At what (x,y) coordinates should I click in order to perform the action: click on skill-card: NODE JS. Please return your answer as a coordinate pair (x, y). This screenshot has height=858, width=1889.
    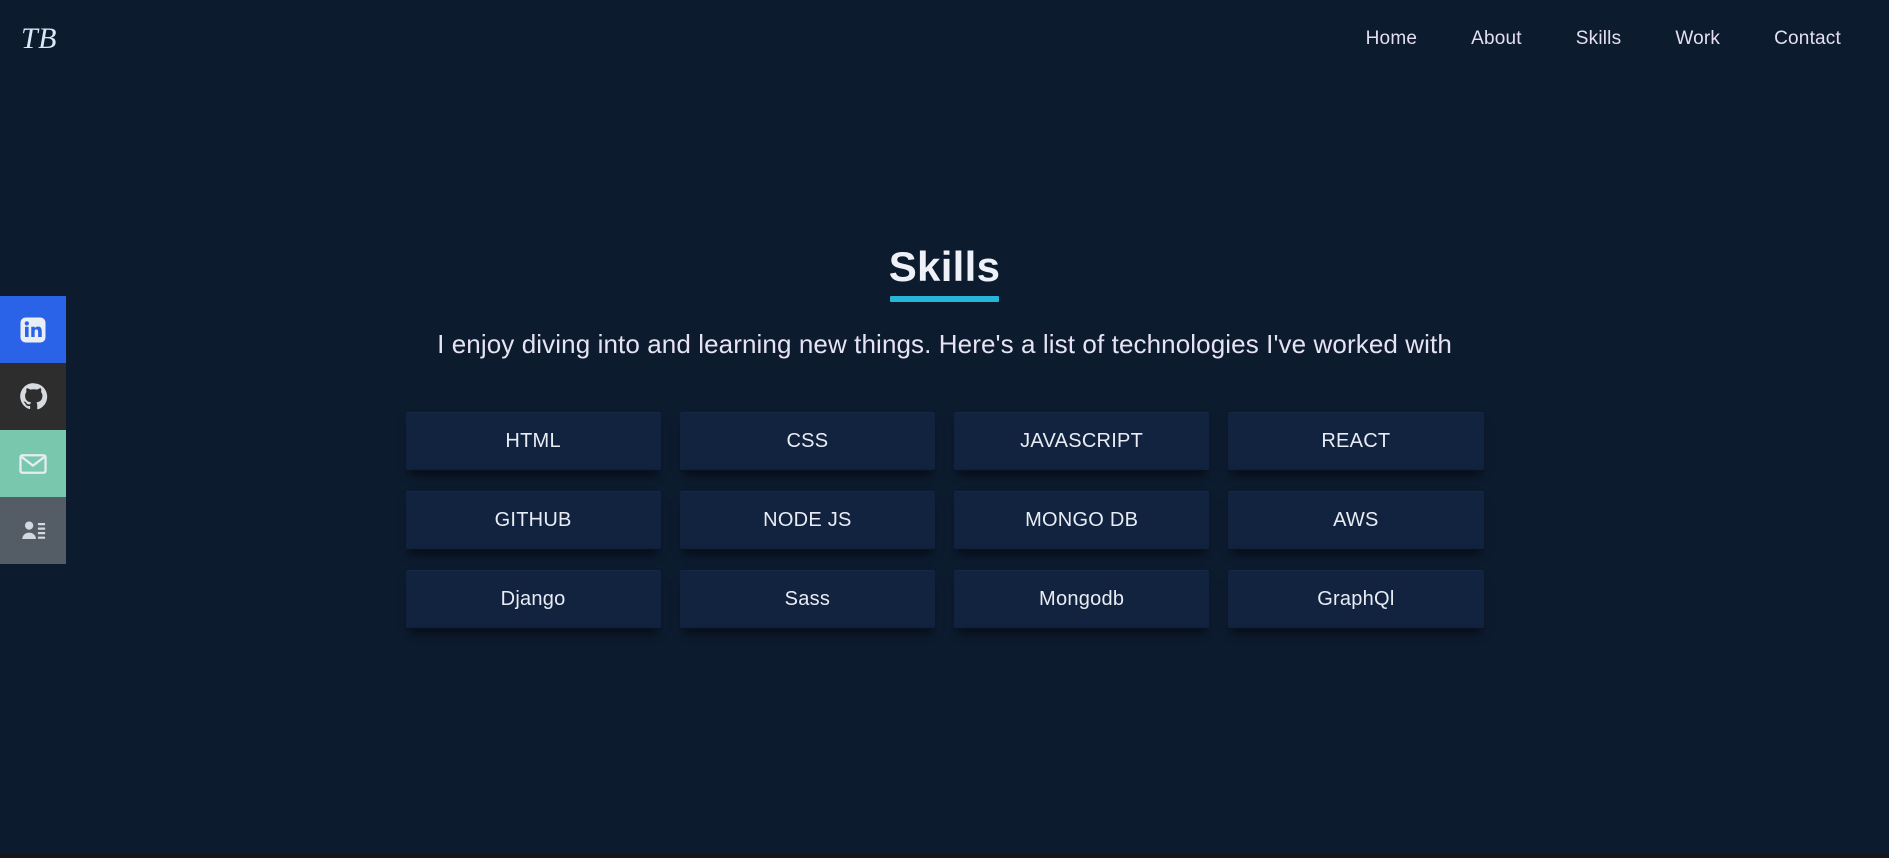
    Looking at the image, I should click on (807, 521).